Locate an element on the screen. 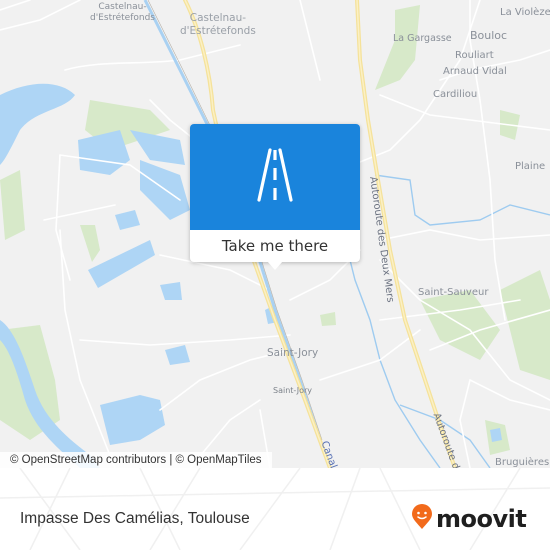  place-label-plaine: Plaine is located at coordinates (530, 166).